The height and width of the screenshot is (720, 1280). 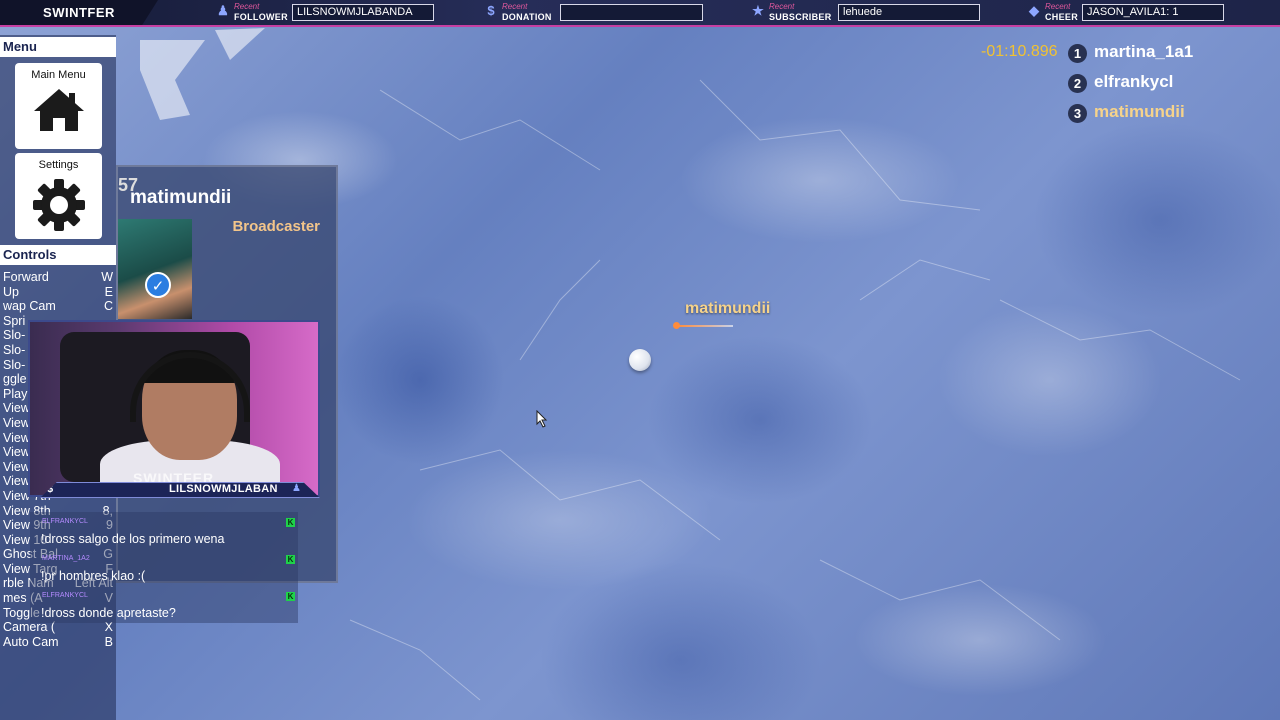 What do you see at coordinates (58, 205) in the screenshot?
I see `gear-icon` at bounding box center [58, 205].